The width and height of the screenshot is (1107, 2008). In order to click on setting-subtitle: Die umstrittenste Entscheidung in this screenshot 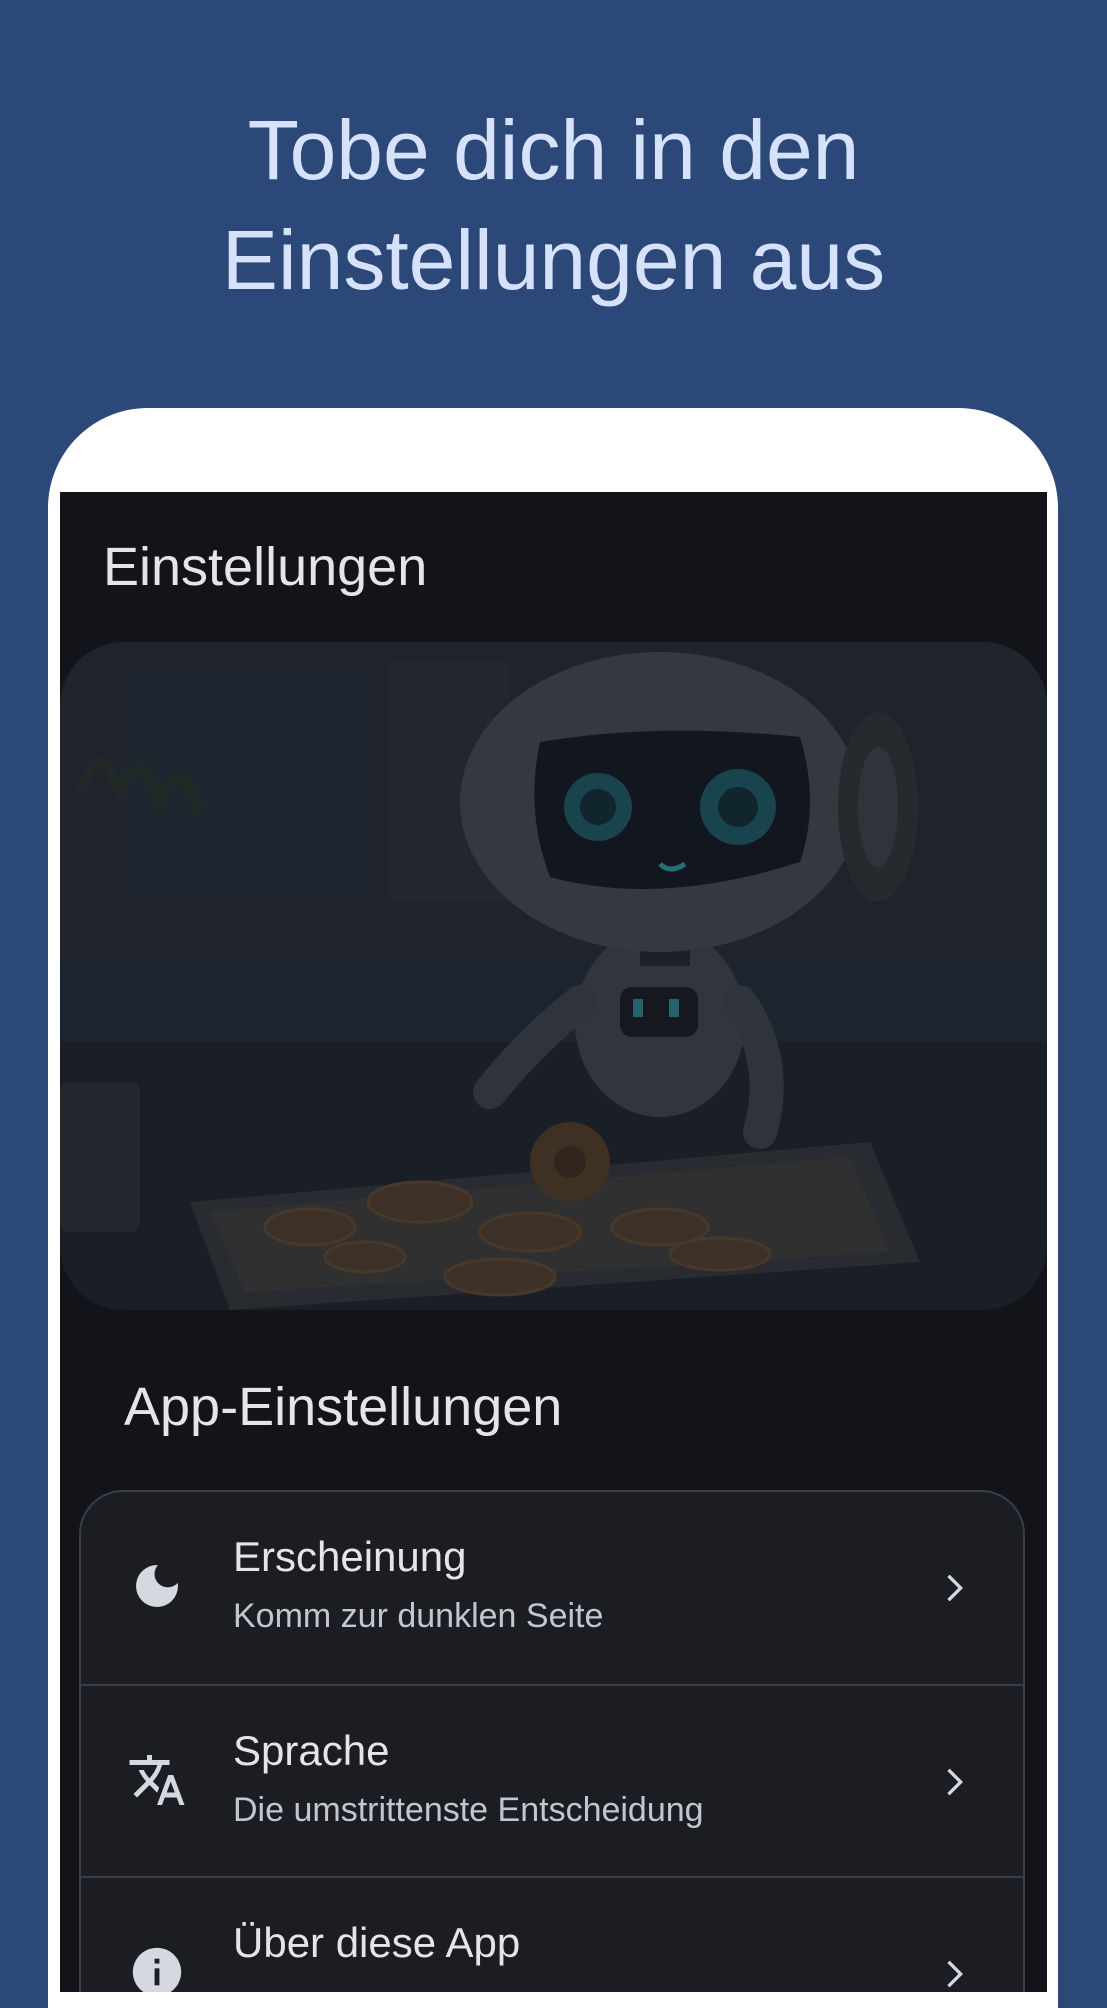, I will do `click(468, 1810)`.